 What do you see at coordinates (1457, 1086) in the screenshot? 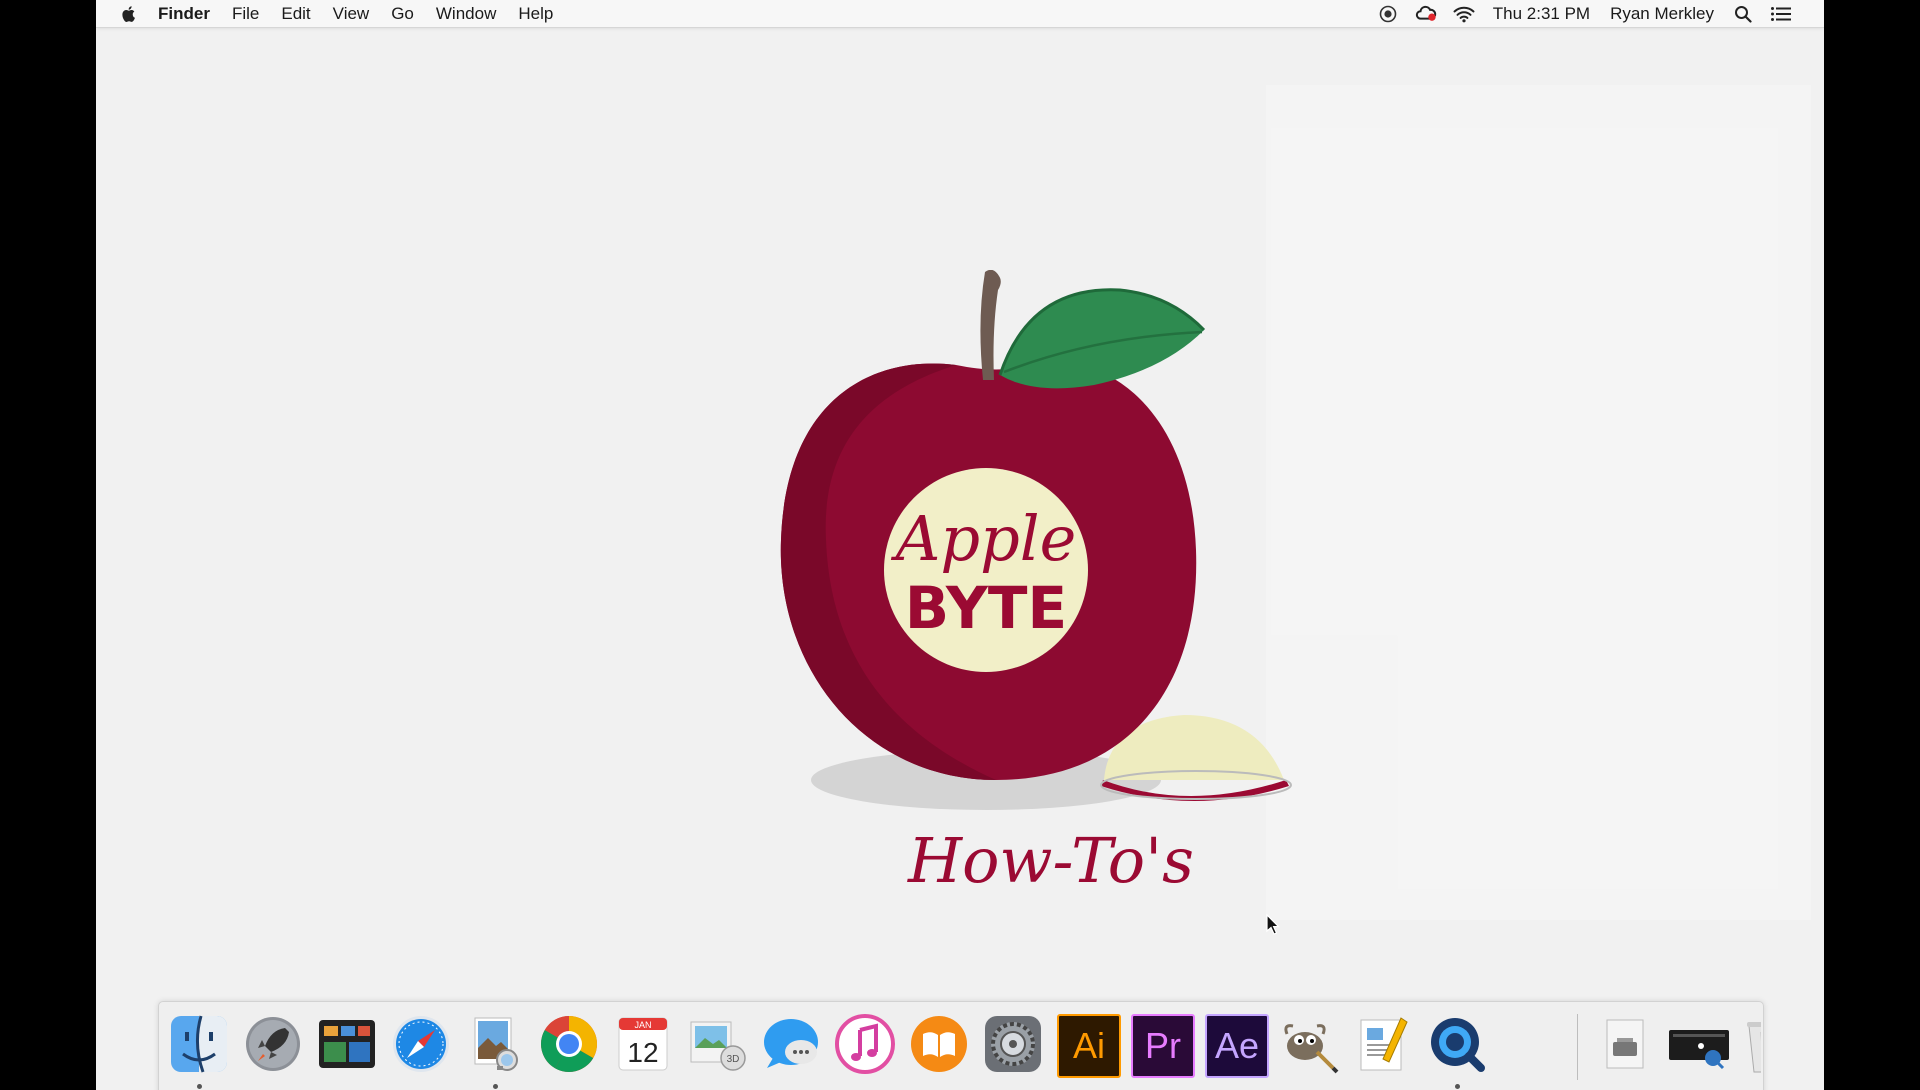
I see `quicktime-running-indicator` at bounding box center [1457, 1086].